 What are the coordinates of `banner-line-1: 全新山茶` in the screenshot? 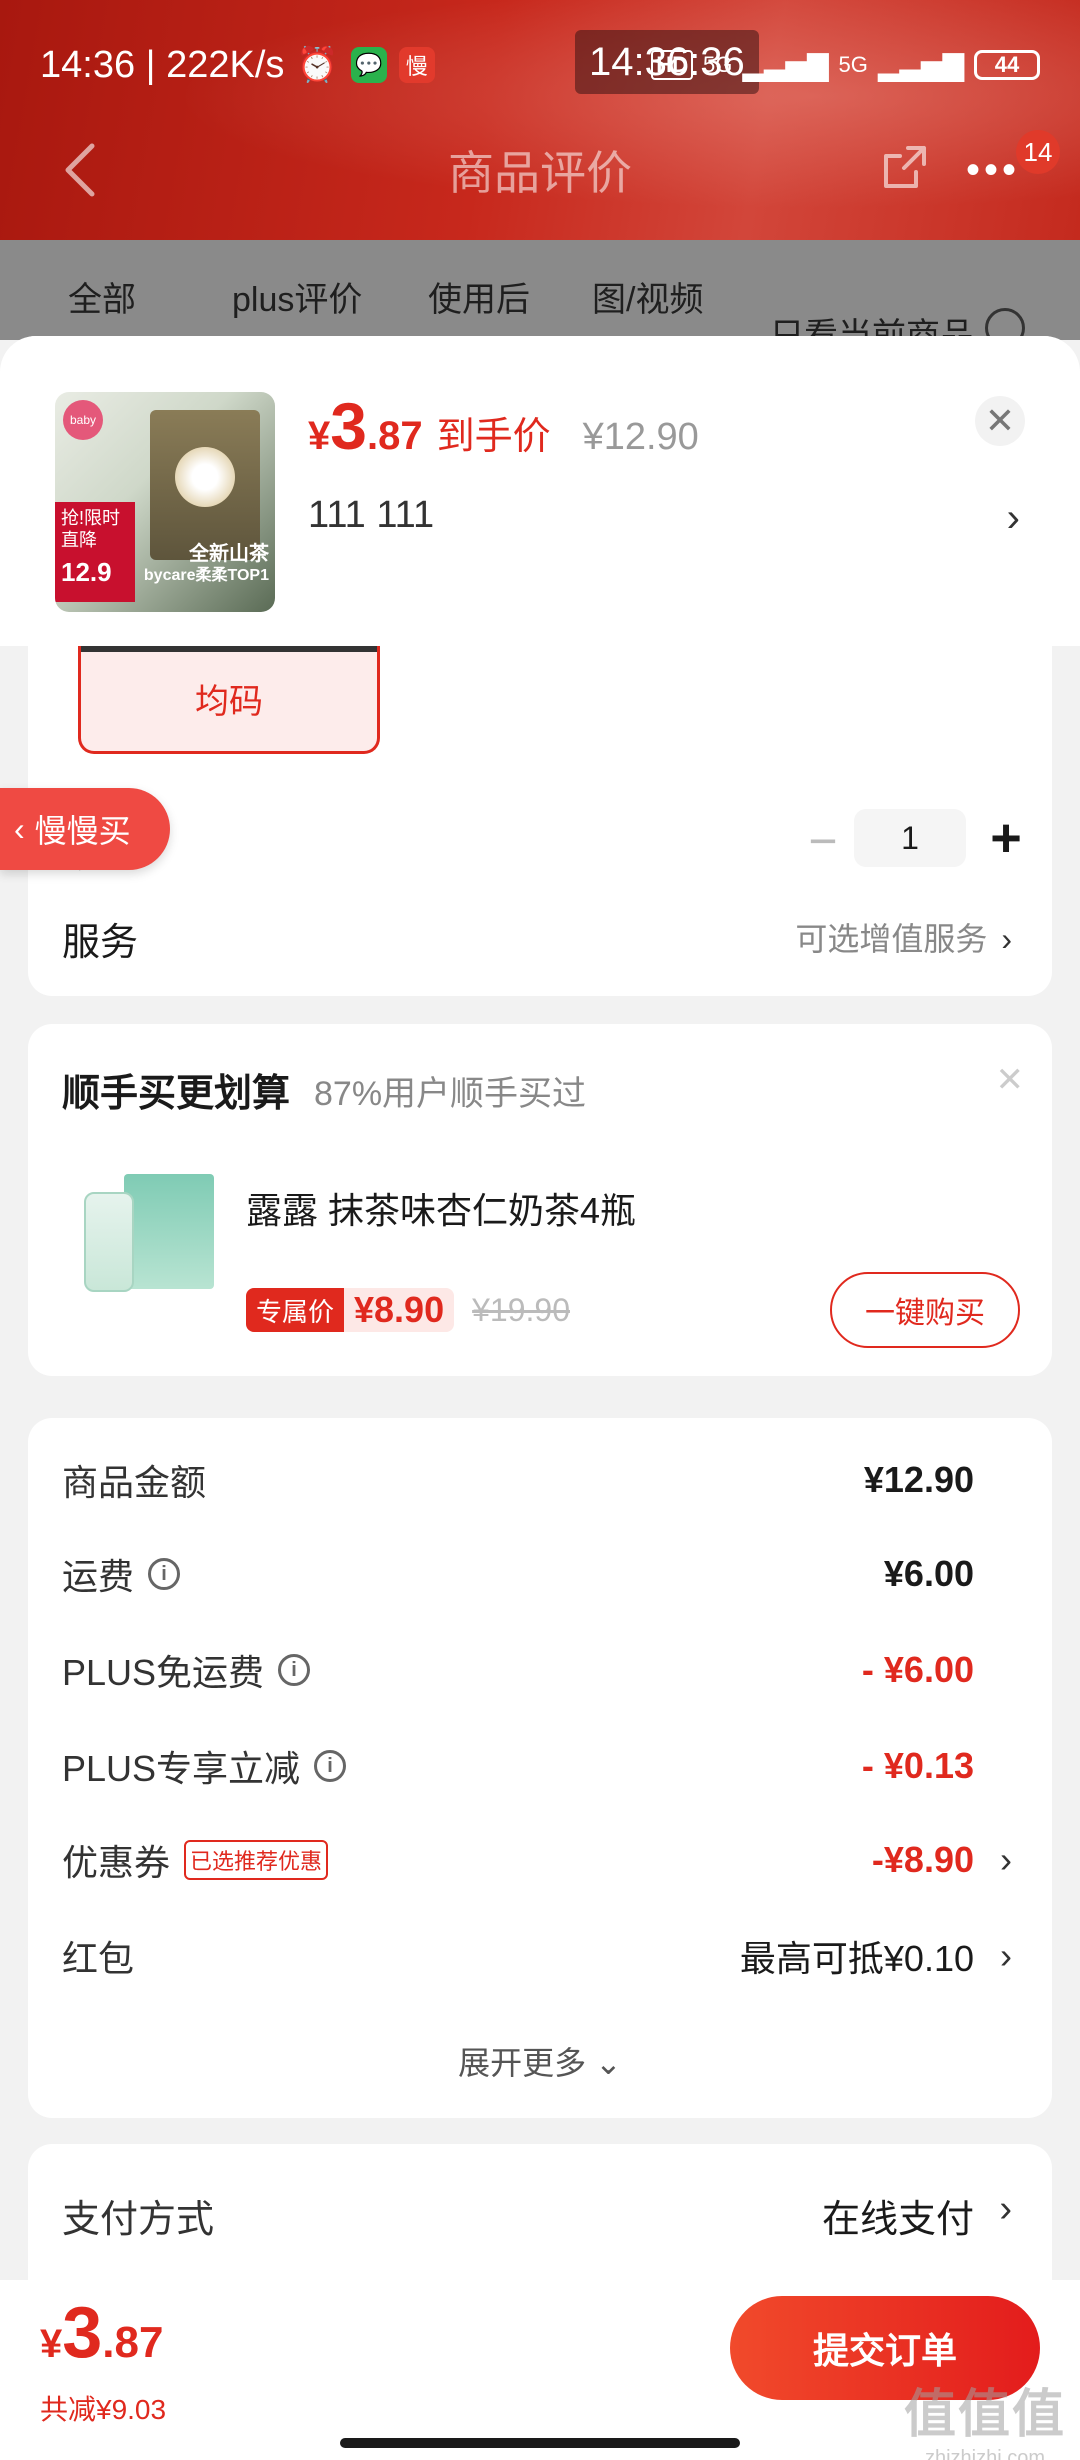 It's located at (229, 554).